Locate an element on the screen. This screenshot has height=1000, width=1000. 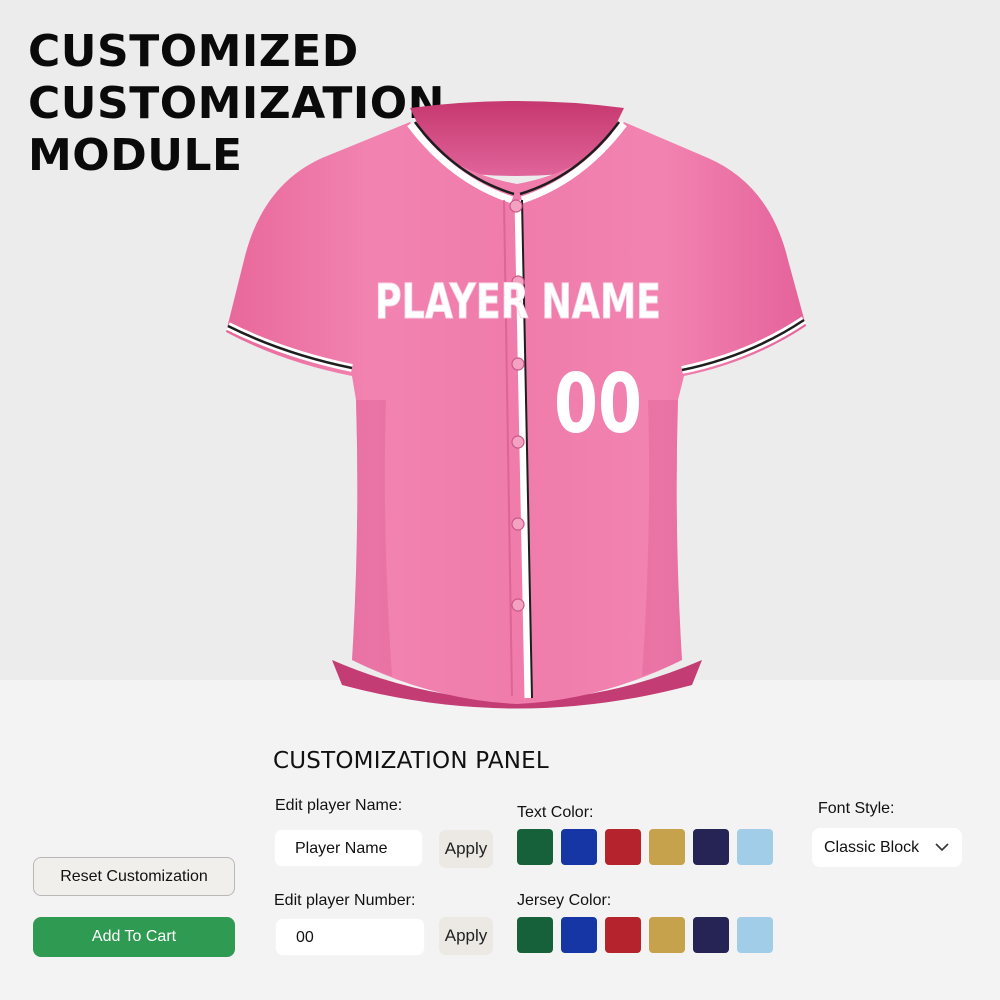
reset-customization-button: Reset Customization is located at coordinates (134, 876).